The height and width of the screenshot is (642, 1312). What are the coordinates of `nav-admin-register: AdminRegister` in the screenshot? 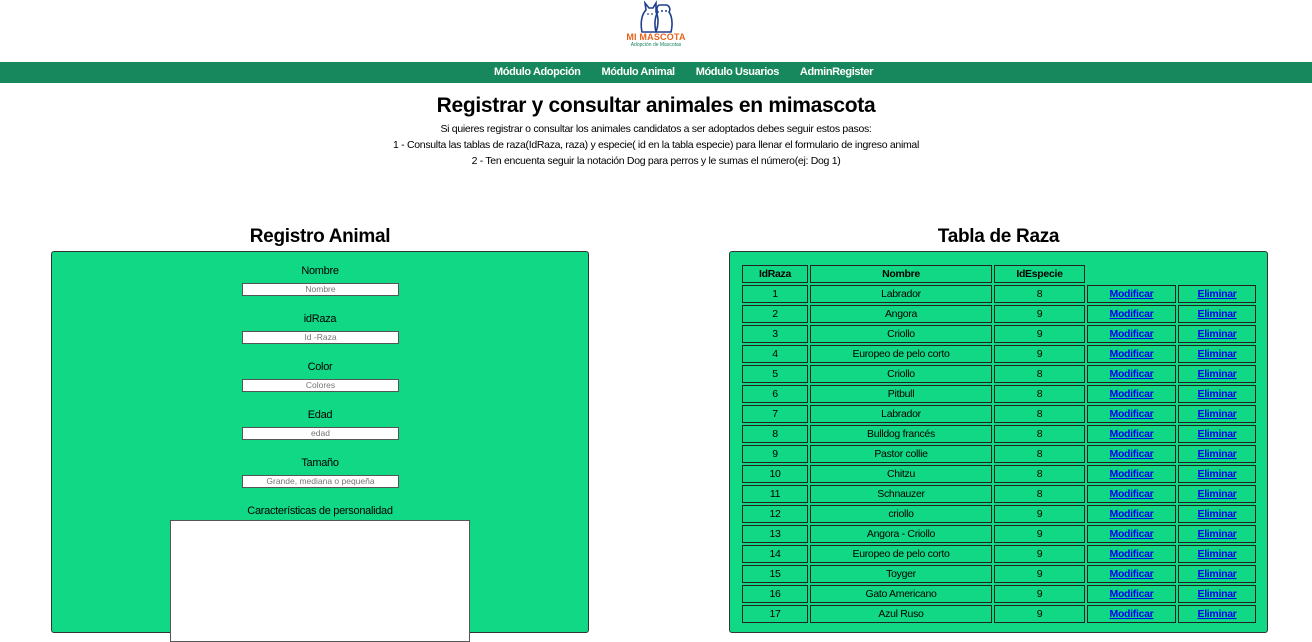 It's located at (836, 72).